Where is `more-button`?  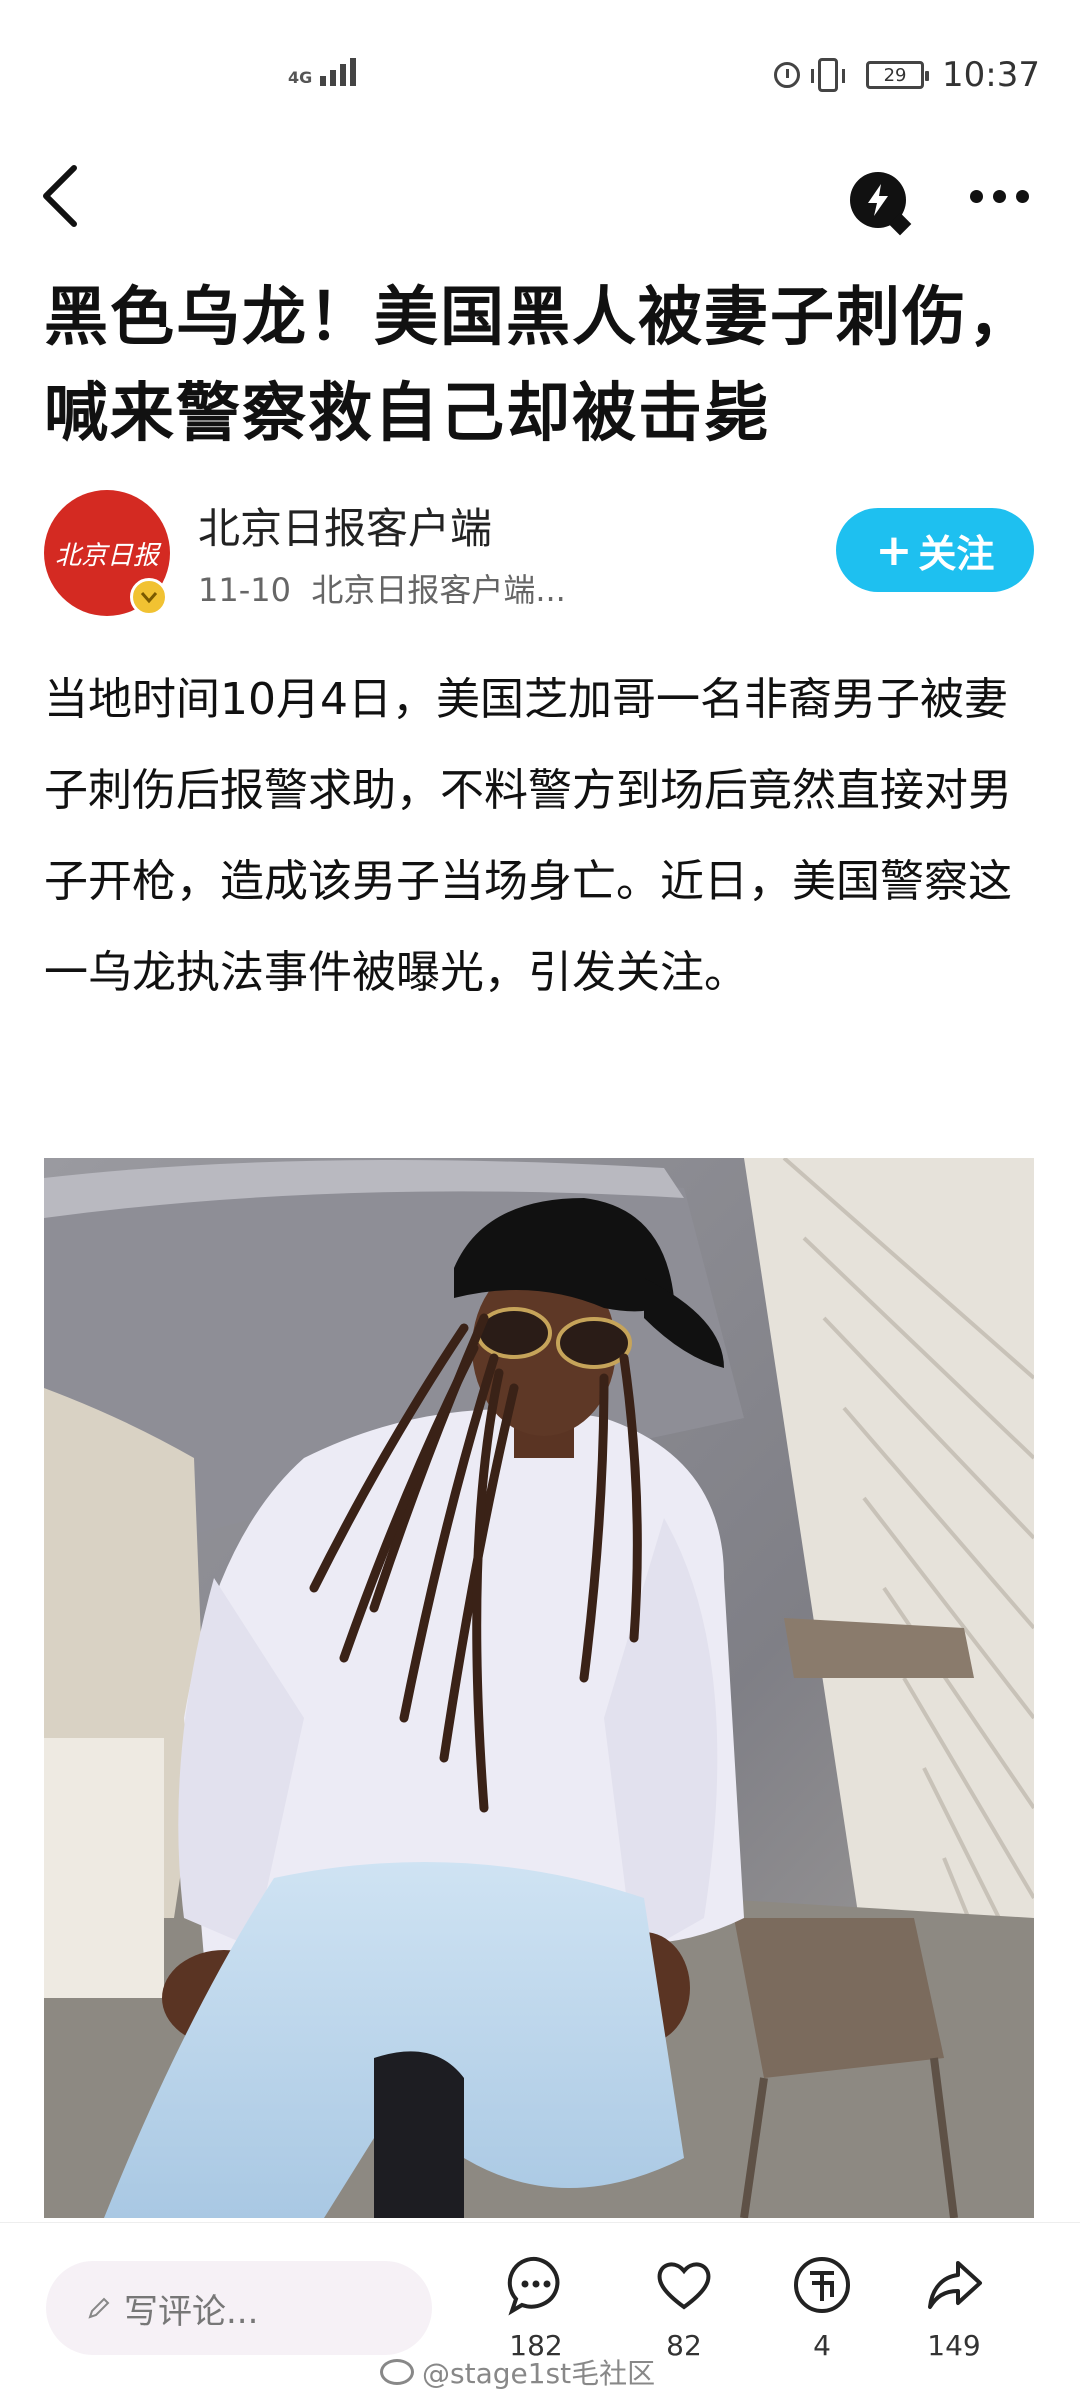 more-button is located at coordinates (999, 196).